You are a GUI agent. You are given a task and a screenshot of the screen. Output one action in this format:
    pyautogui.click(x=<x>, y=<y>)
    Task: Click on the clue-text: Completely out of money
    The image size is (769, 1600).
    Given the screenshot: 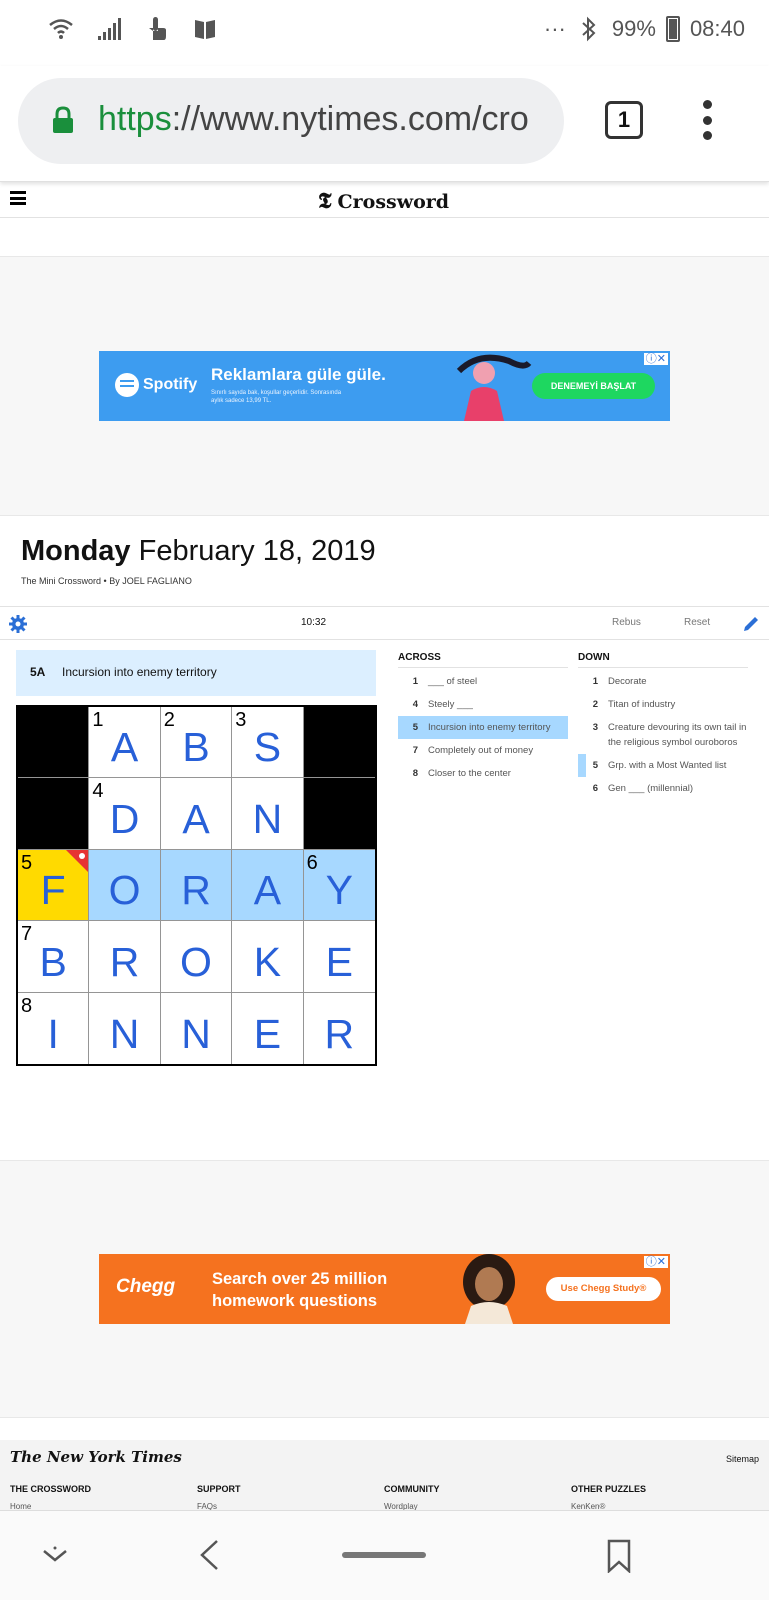 What is the action you would take?
    pyautogui.click(x=481, y=750)
    